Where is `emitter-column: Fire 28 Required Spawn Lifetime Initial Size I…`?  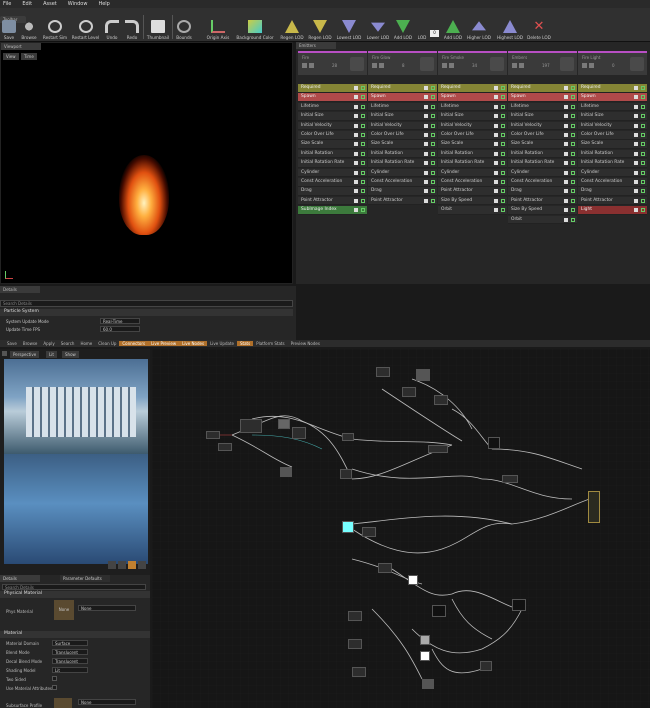 emitter-column: Fire 28 Required Spawn Lifetime Initial Size I… is located at coordinates (332, 166).